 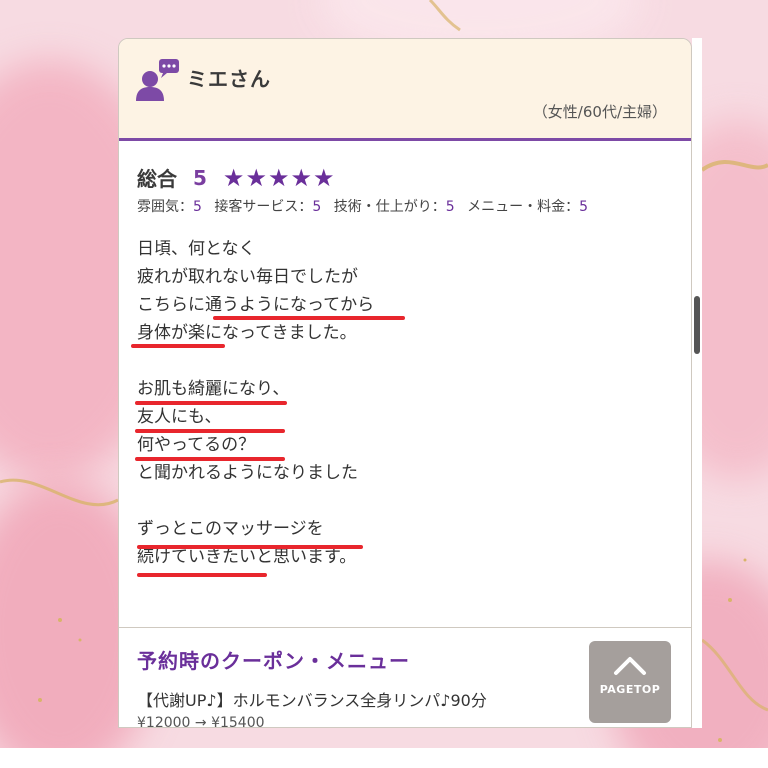 I want to click on sub-rating-label: 接客サービス：, so click(x=263, y=207).